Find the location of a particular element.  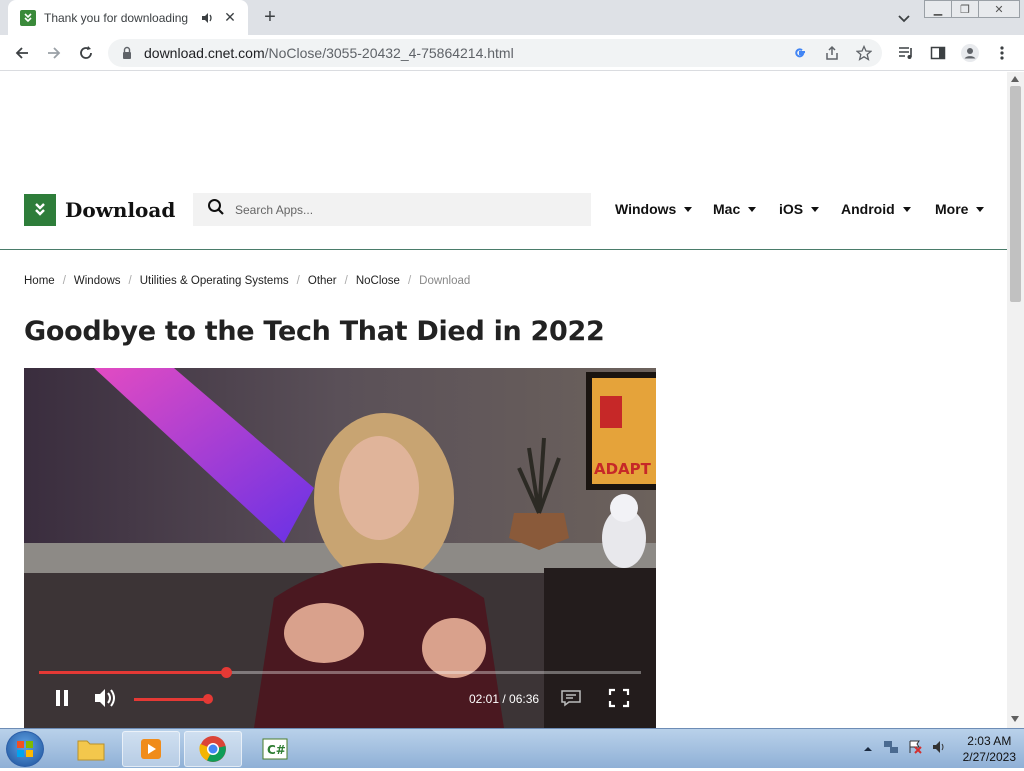

speaker-icon is located at coordinates (939, 749).